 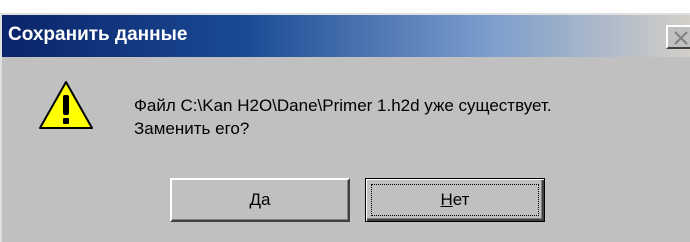 What do you see at coordinates (461, 199) in the screenshot?
I see `no-button-label: ет` at bounding box center [461, 199].